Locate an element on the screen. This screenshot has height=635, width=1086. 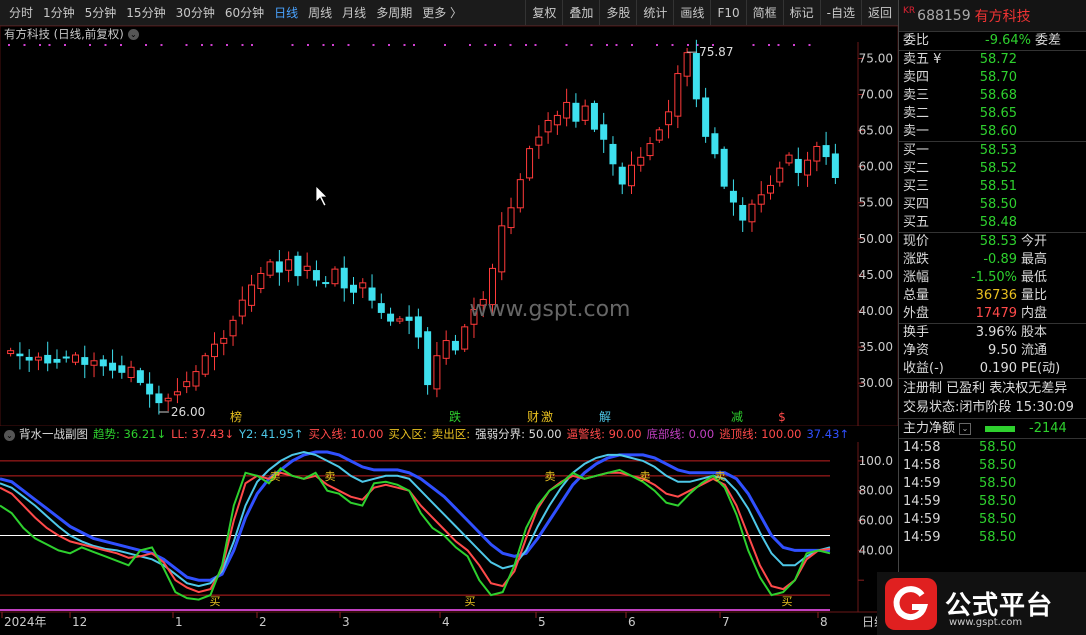
bid-price: 58.48 is located at coordinates (998, 222).